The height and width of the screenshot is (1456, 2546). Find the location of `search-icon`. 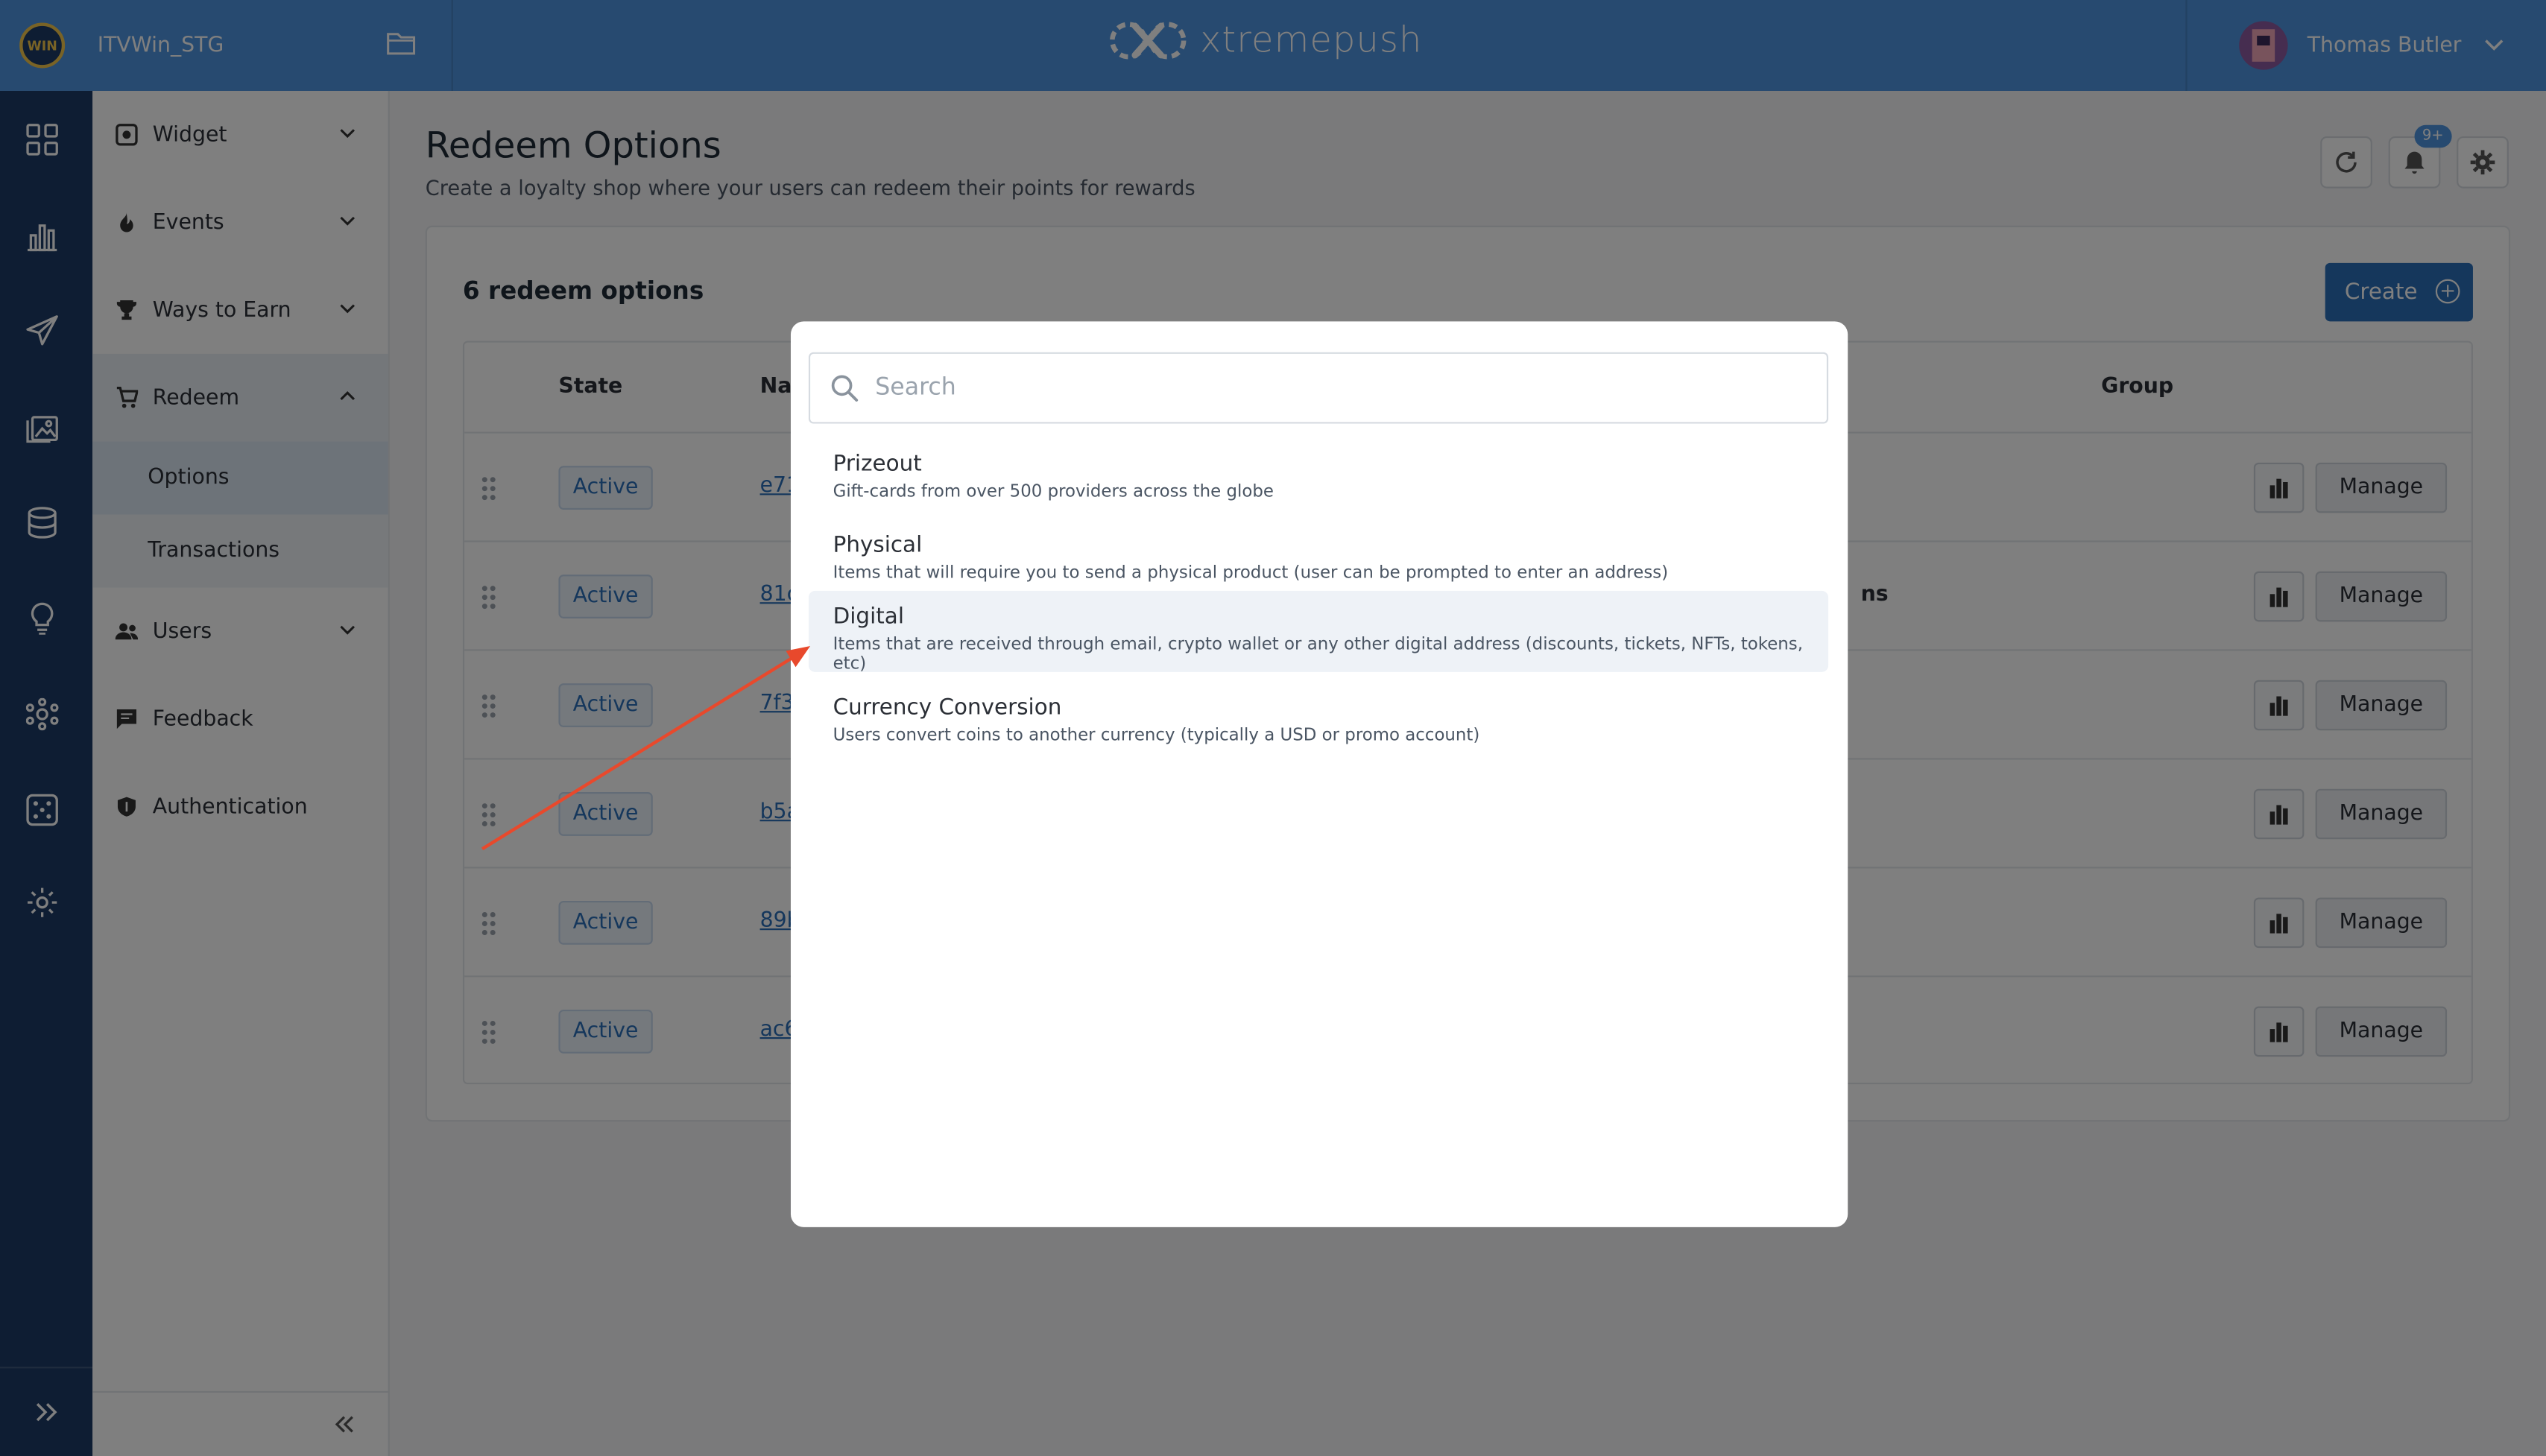

search-icon is located at coordinates (845, 388).